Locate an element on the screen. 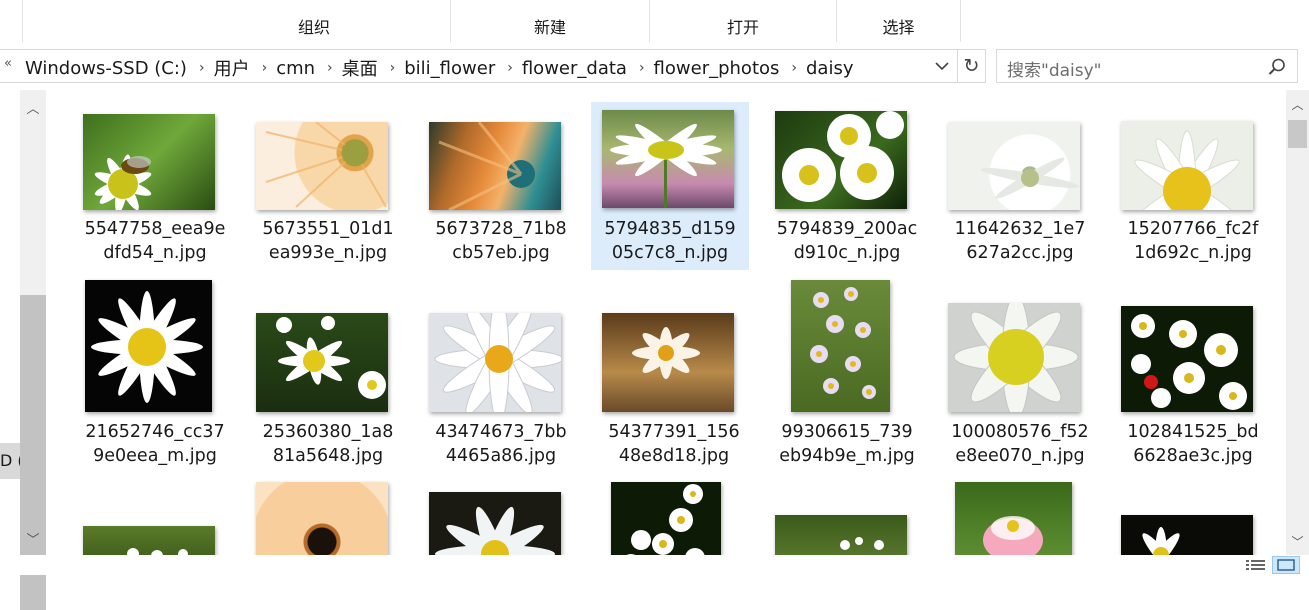 This screenshot has width=1309, height=610. file-item: 21652746_cc37 9e0eea_m.jpg is located at coordinates (155, 375).